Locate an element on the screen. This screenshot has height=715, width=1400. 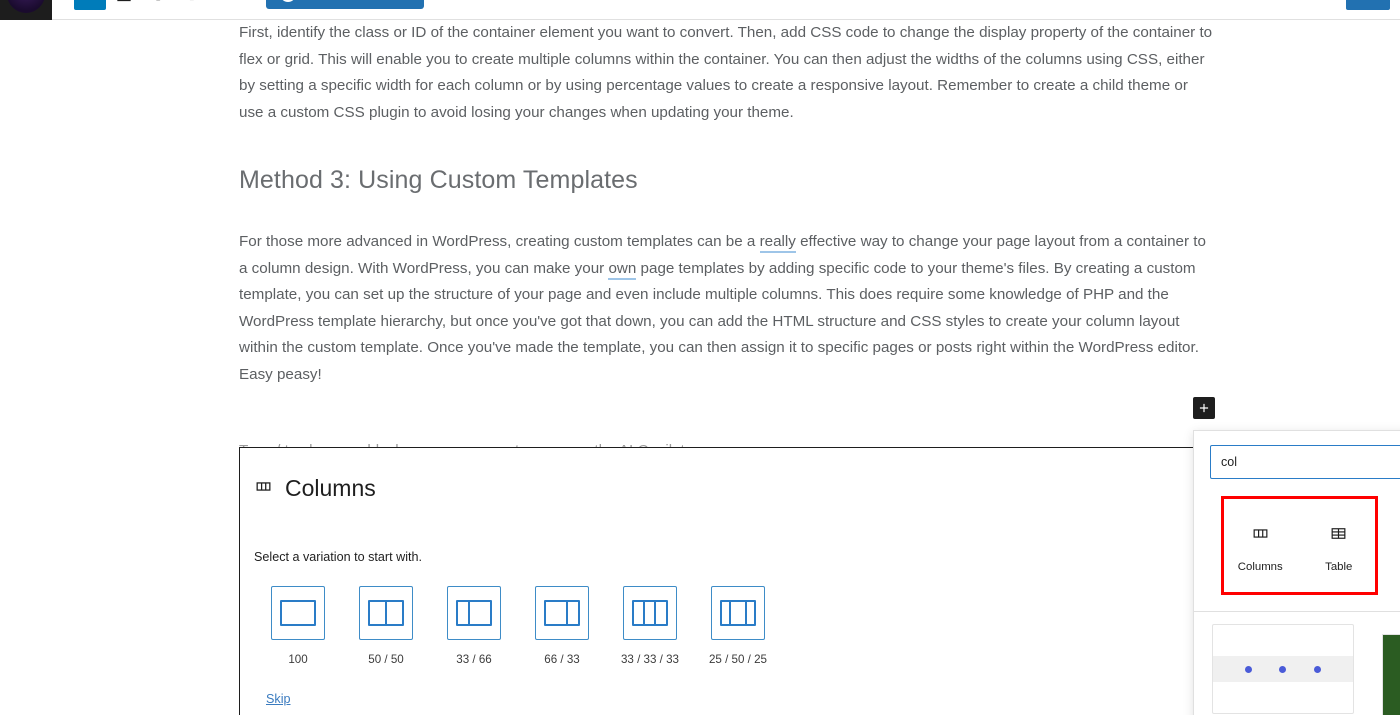
variation-label: 25 / 50 / 25 is located at coordinates (737, 659).